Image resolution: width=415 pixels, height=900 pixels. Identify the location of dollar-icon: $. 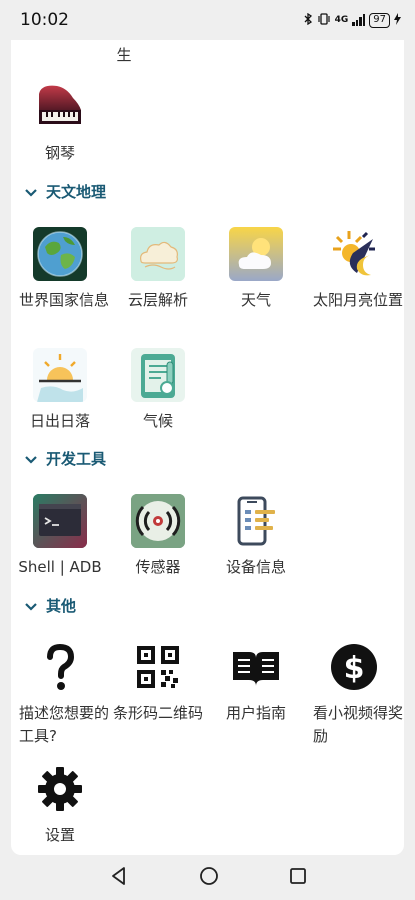
(354, 667).